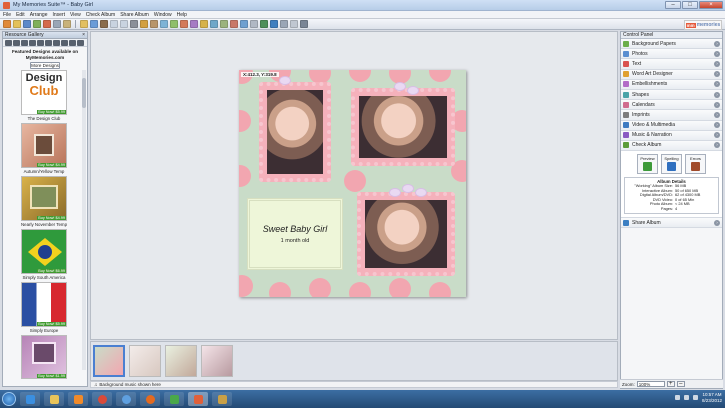 This screenshot has height=408, width=725. What do you see at coordinates (84, 93) in the screenshot?
I see `gallery-scroll-thumb` at bounding box center [84, 93].